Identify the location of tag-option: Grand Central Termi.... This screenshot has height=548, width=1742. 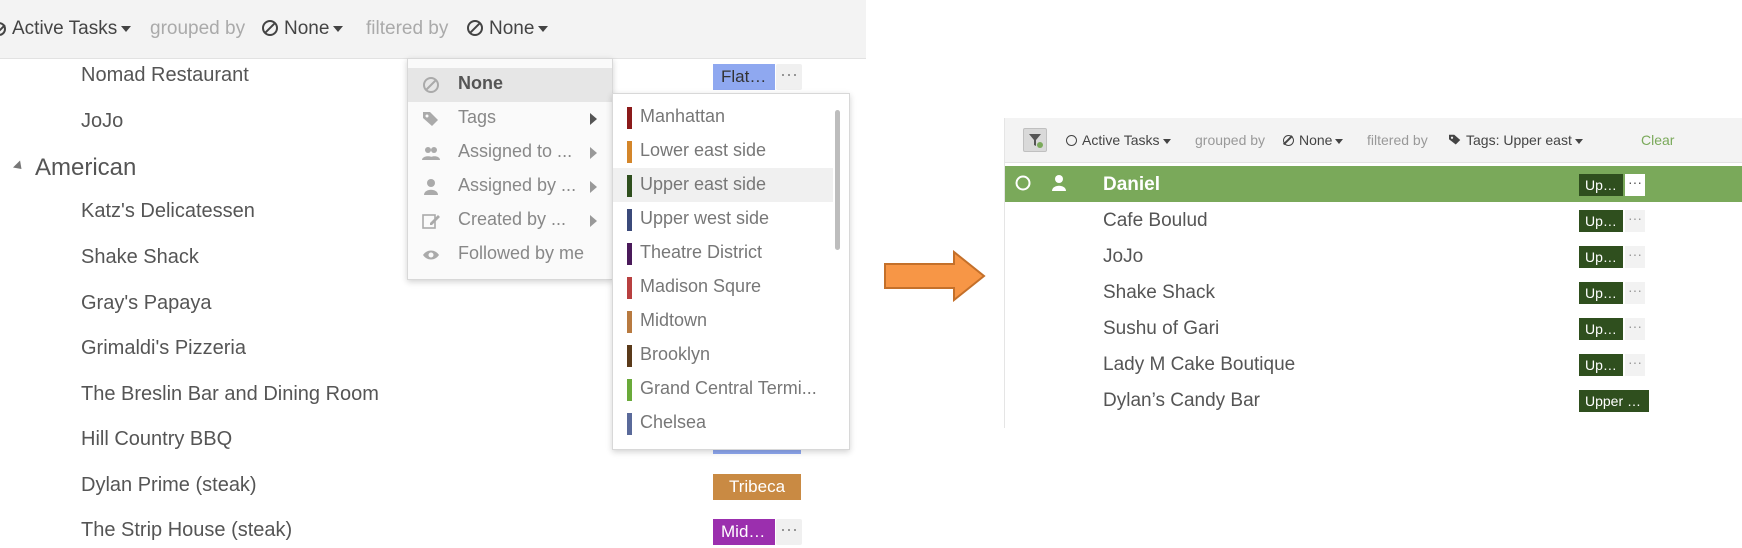
(723, 389).